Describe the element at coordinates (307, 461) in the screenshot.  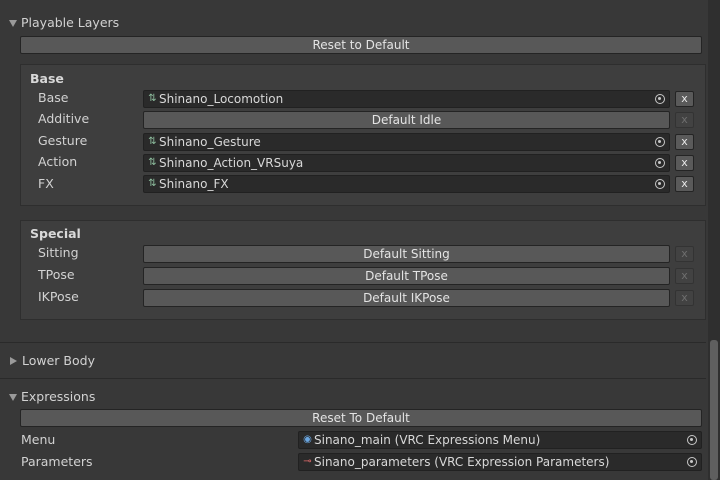
I see `expression-parameters-icon: ⊸` at that location.